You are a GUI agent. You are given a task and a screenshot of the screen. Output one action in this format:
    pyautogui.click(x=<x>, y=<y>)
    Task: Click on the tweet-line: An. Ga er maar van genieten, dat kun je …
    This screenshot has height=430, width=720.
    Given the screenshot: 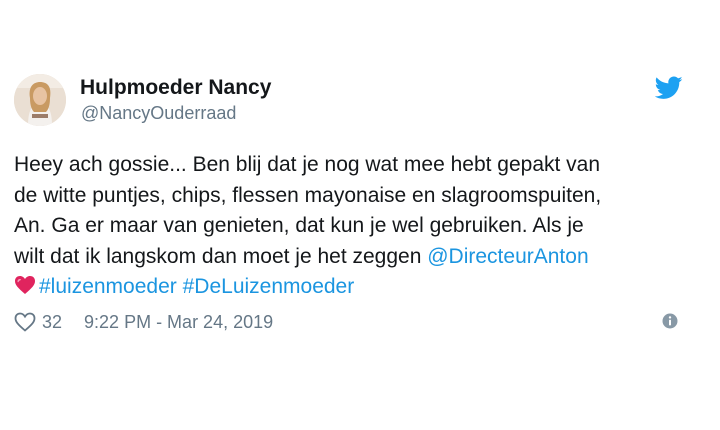 What is the action you would take?
    pyautogui.click(x=299, y=225)
    